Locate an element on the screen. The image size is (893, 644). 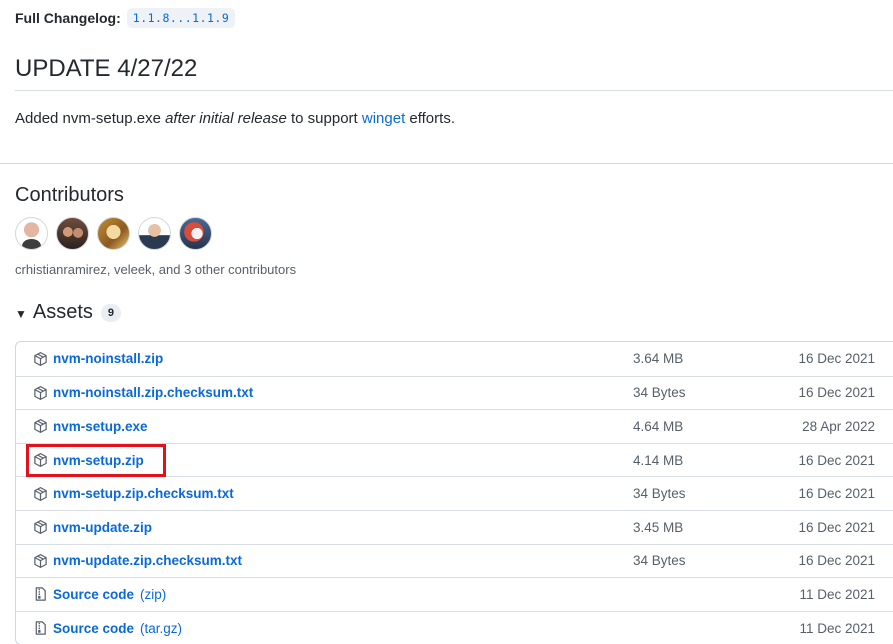
asset-name: nvm-setup.exe is located at coordinates (100, 426).